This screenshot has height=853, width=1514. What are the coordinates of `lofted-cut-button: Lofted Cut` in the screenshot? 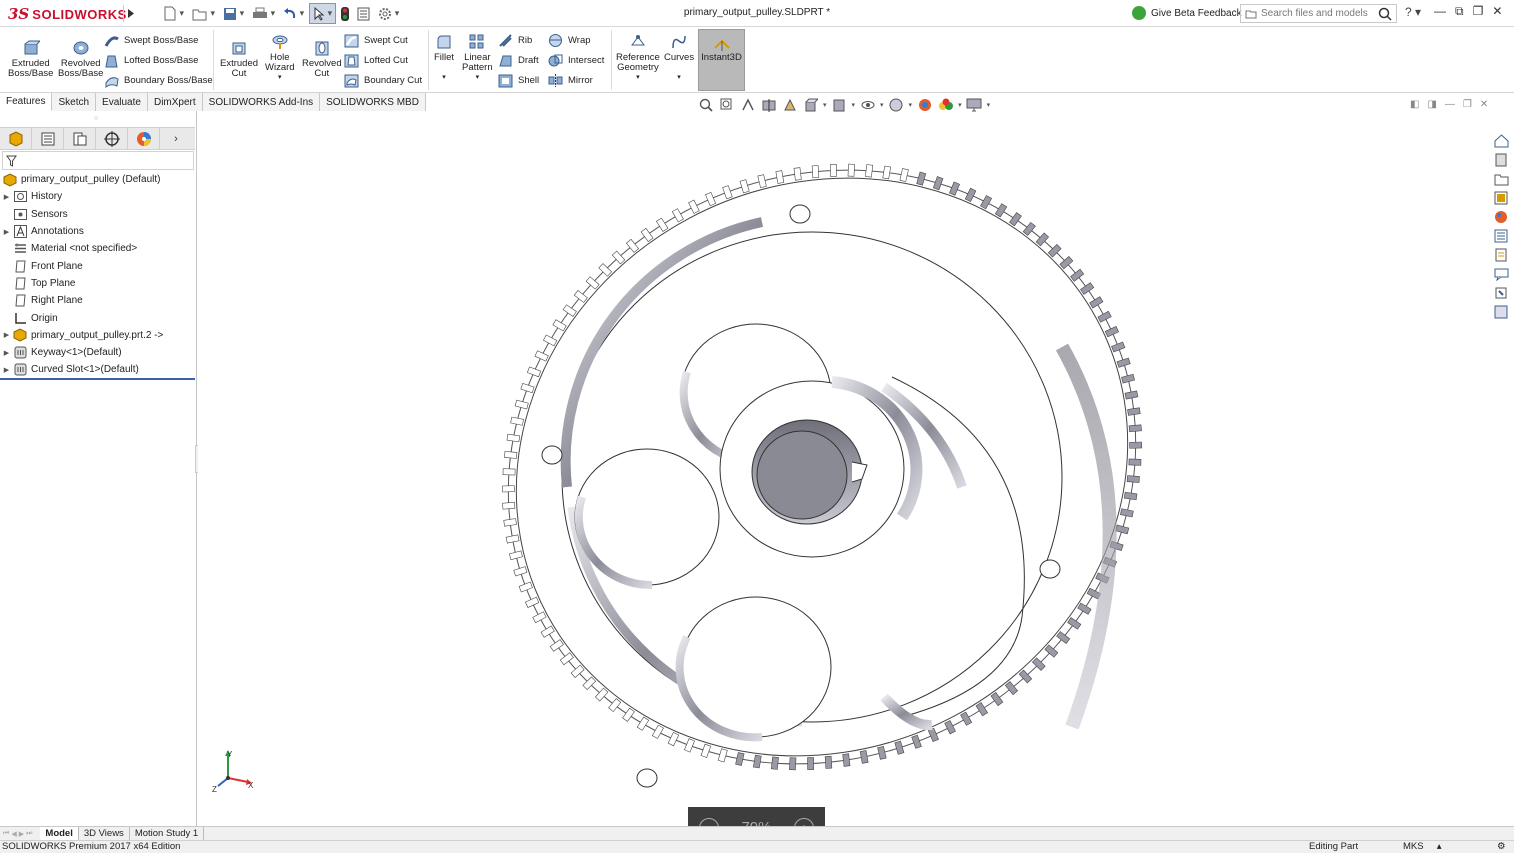 It's located at (376, 60).